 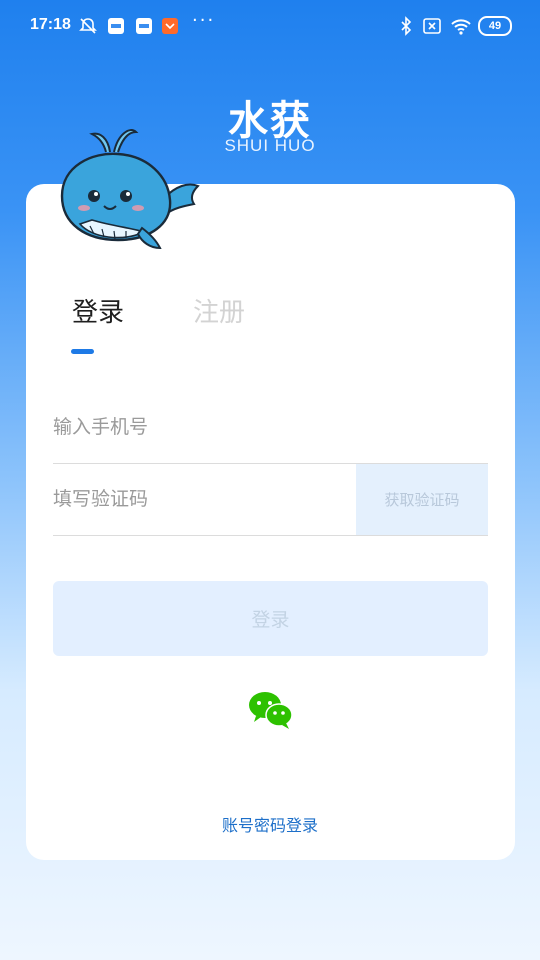 What do you see at coordinates (270, 535) in the screenshot?
I see `code-divider` at bounding box center [270, 535].